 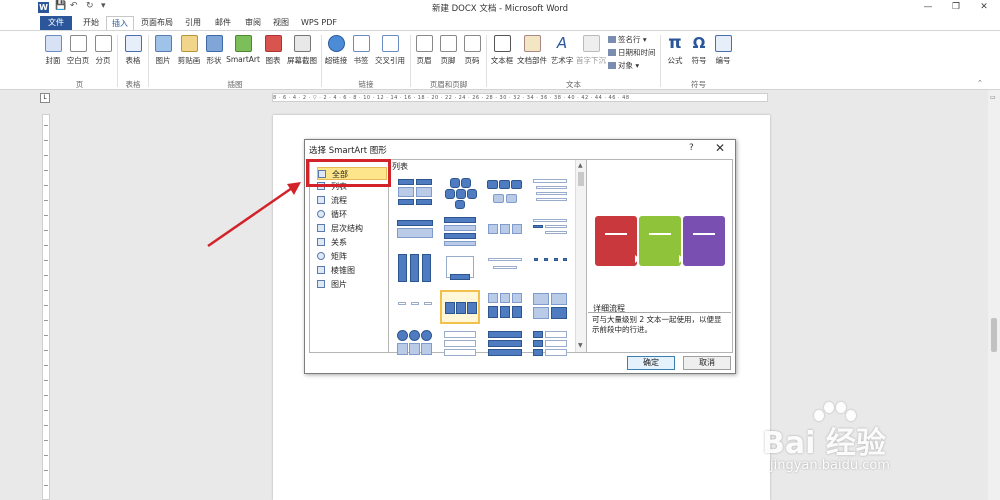 I want to click on chart-button: 图表, so click(x=273, y=50).